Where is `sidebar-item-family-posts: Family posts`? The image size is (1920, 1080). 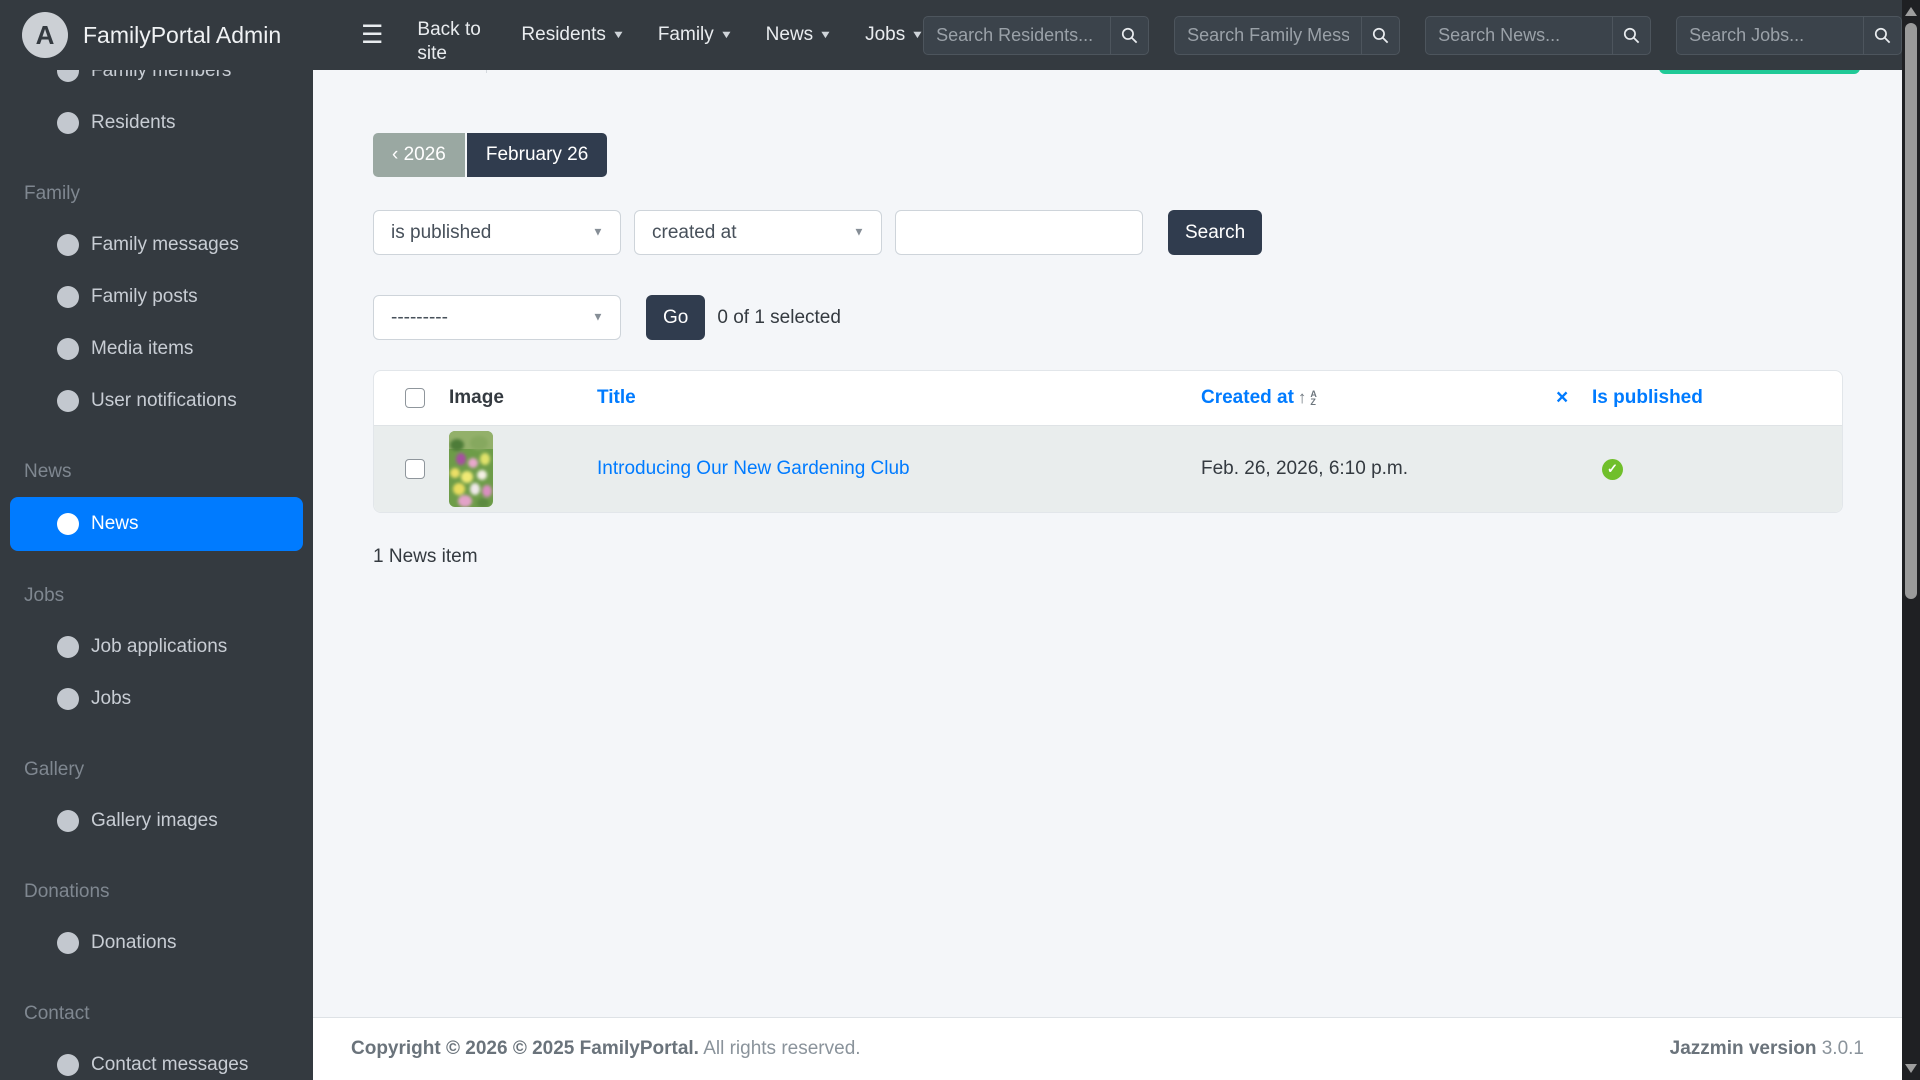
sidebar-item-family-posts: Family posts is located at coordinates (156, 297).